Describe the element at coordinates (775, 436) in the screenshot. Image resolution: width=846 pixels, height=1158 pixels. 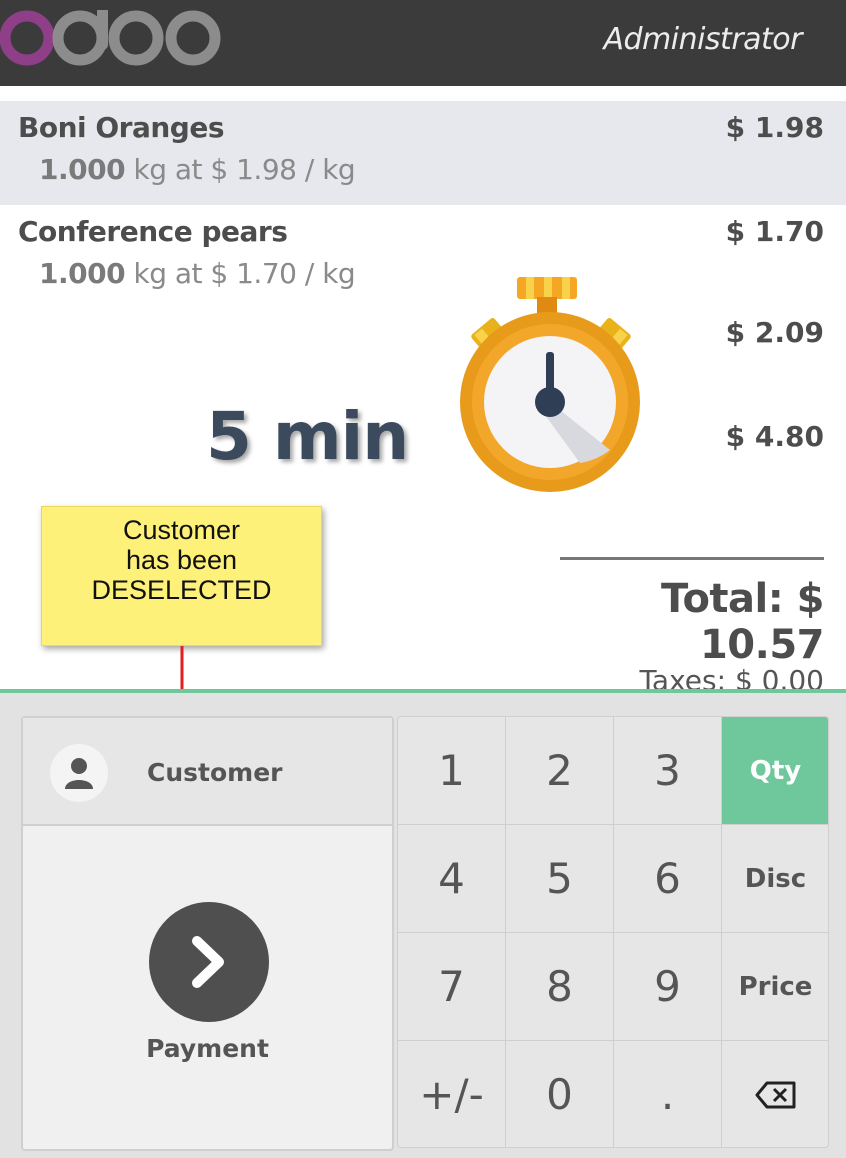
I see `line-price: $ 4.80` at that location.